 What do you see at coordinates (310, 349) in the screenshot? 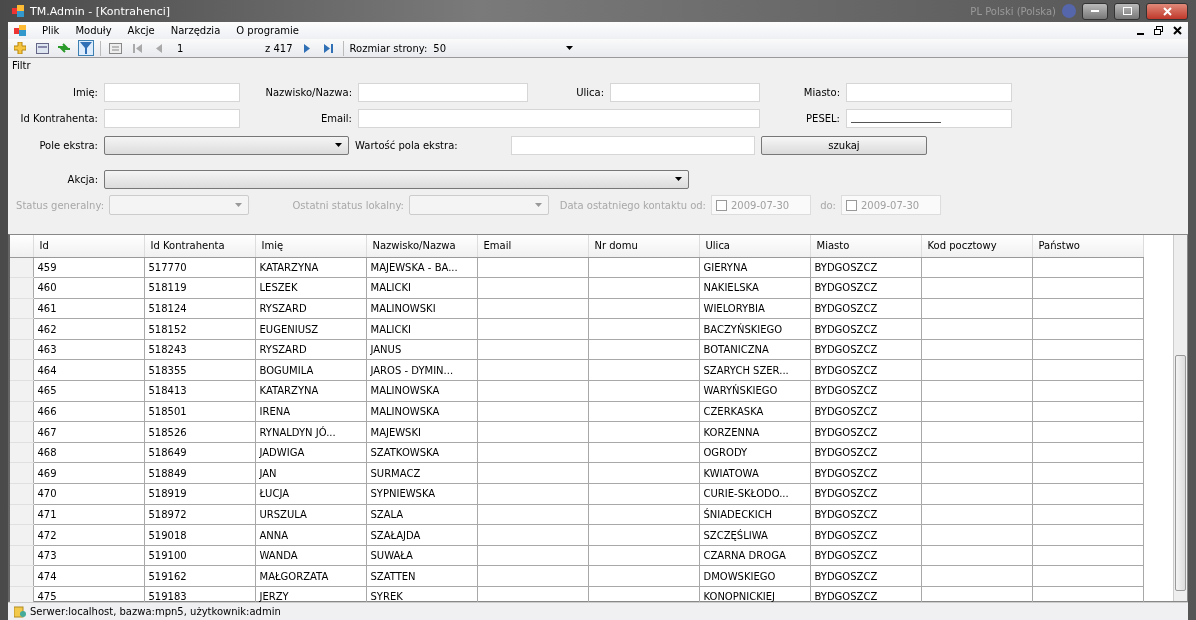
I see `table-cell: RYSZARD` at bounding box center [310, 349].